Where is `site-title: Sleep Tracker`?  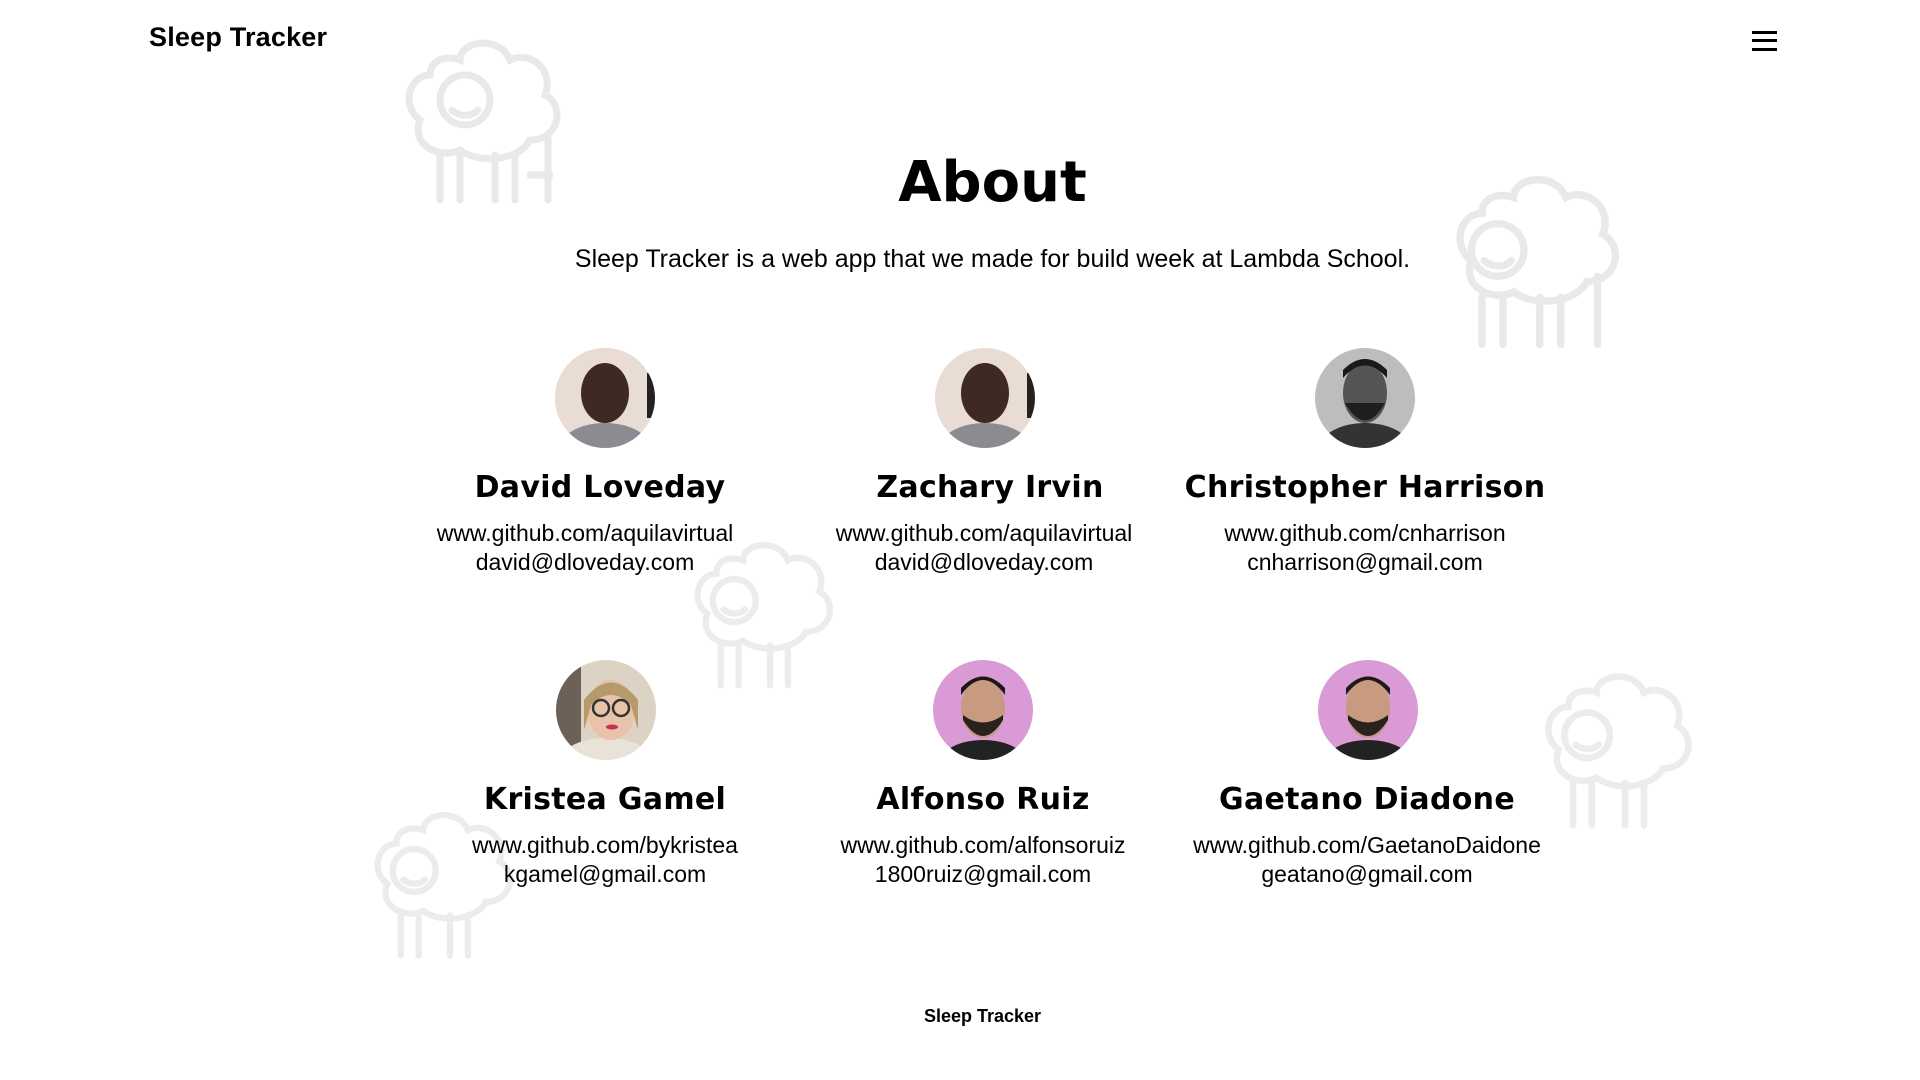
site-title: Sleep Tracker is located at coordinates (238, 37).